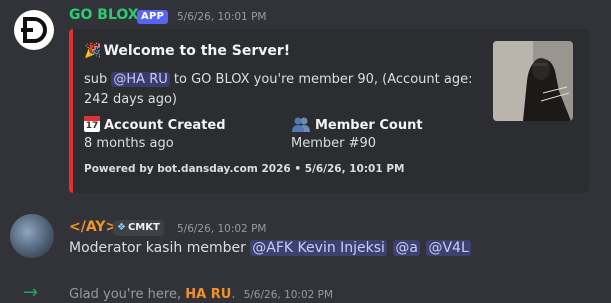 The width and height of the screenshot is (611, 303). Describe the element at coordinates (104, 15) in the screenshot. I see `bot-author-name: GO BLOX` at that location.